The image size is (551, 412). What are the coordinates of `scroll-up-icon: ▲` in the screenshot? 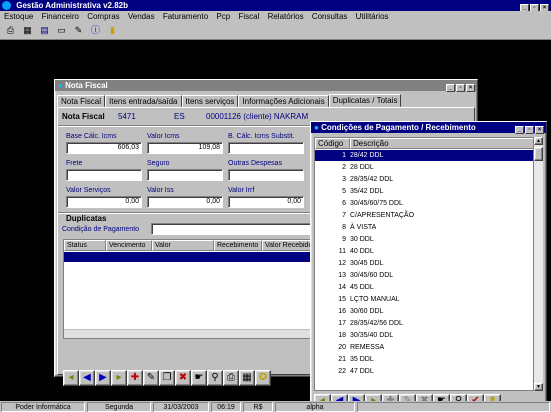 It's located at (538, 141).